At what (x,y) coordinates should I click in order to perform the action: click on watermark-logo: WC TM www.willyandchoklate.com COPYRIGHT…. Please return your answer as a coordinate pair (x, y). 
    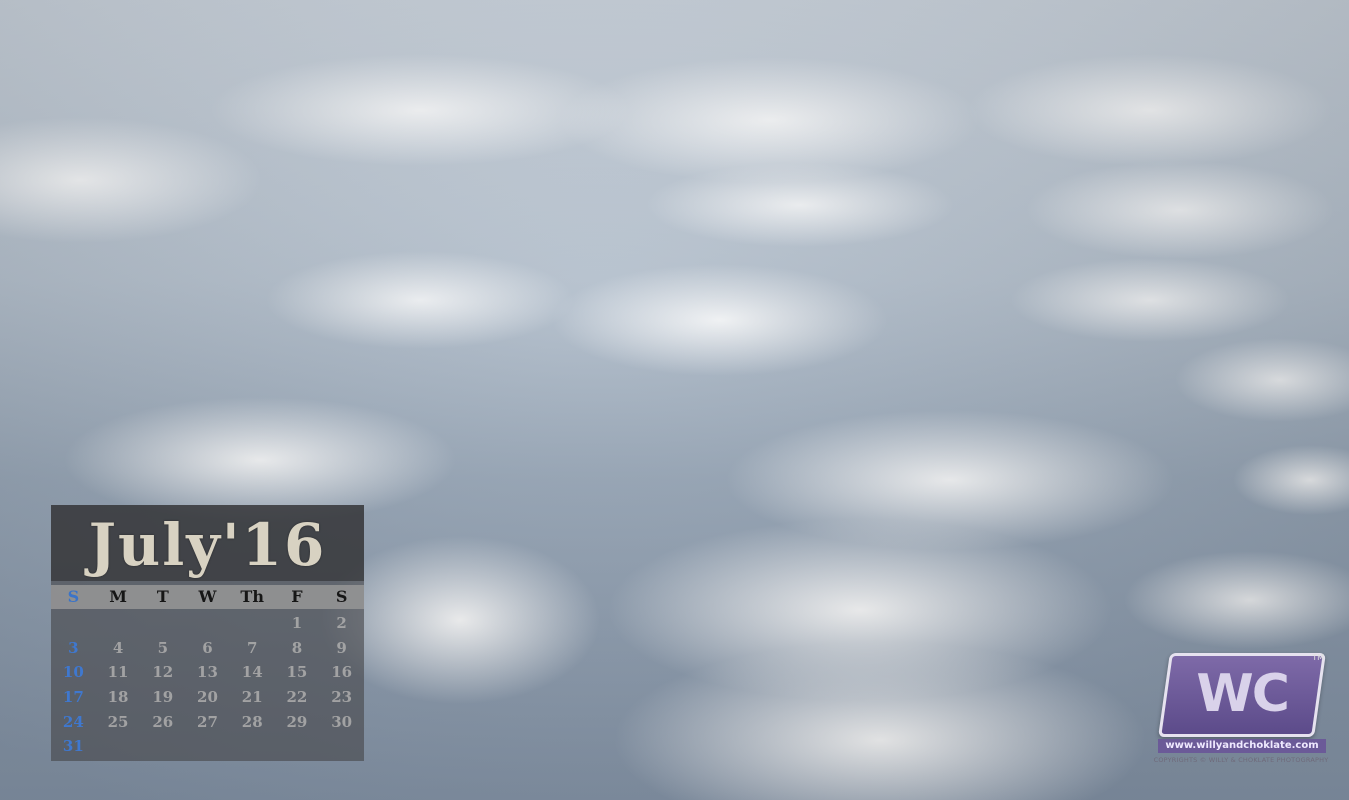
    Looking at the image, I should click on (1241, 710).